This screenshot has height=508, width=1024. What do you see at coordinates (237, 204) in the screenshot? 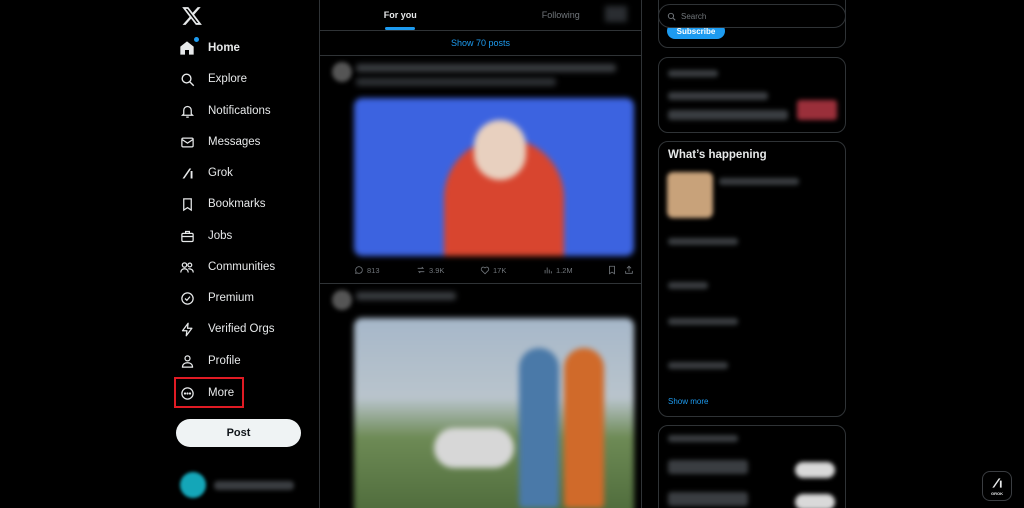
I see `nav-label: Bookmarks` at bounding box center [237, 204].